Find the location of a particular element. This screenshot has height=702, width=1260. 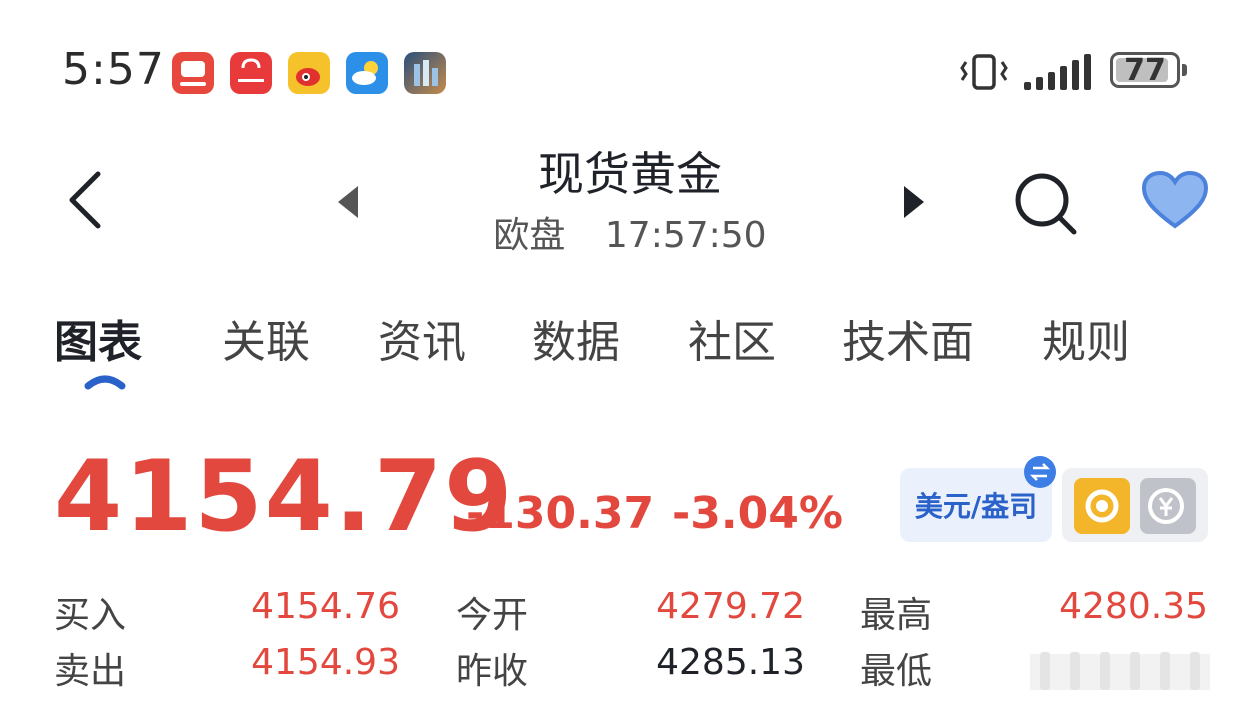

tab-technical: 技术面 is located at coordinates (908, 338).